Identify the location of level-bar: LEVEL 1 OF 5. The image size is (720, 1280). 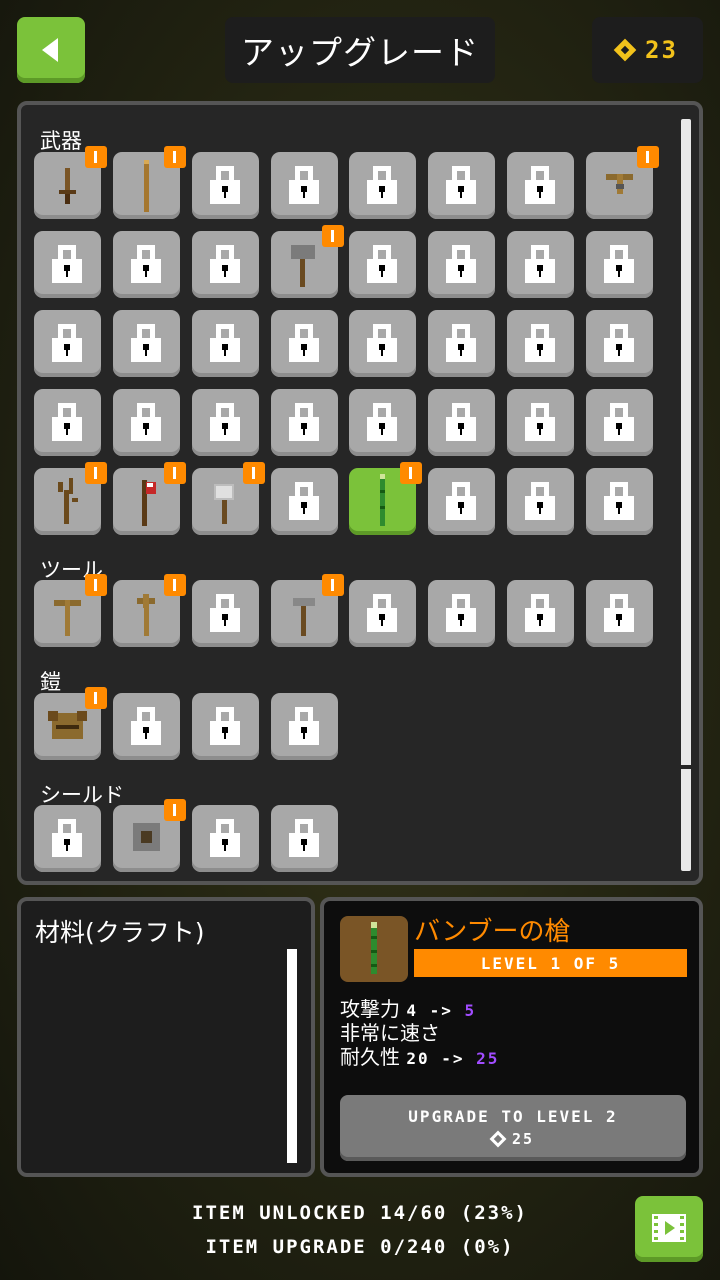
(550, 963).